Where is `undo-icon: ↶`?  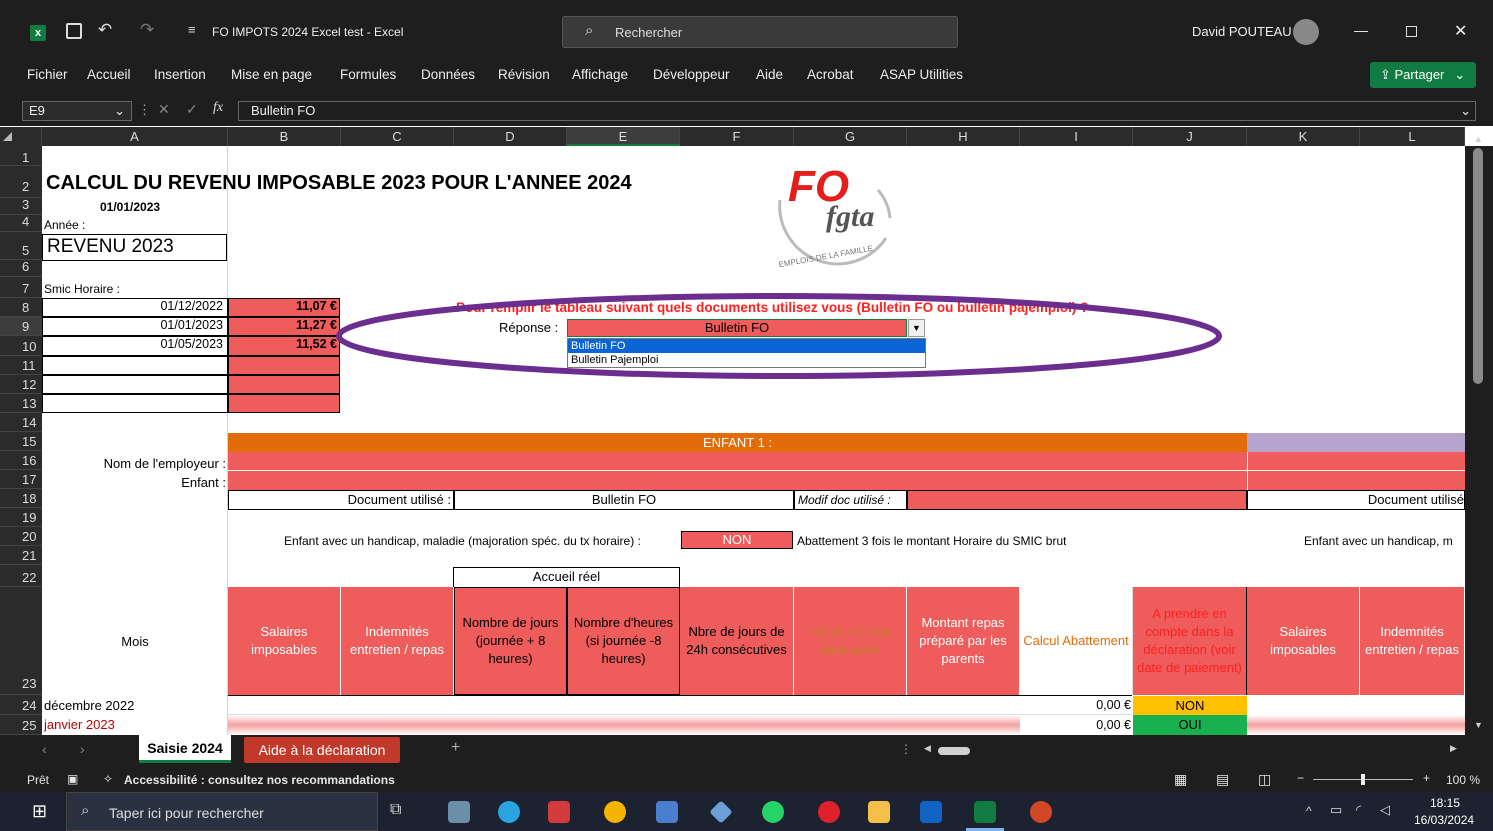
undo-icon: ↶ is located at coordinates (105, 30).